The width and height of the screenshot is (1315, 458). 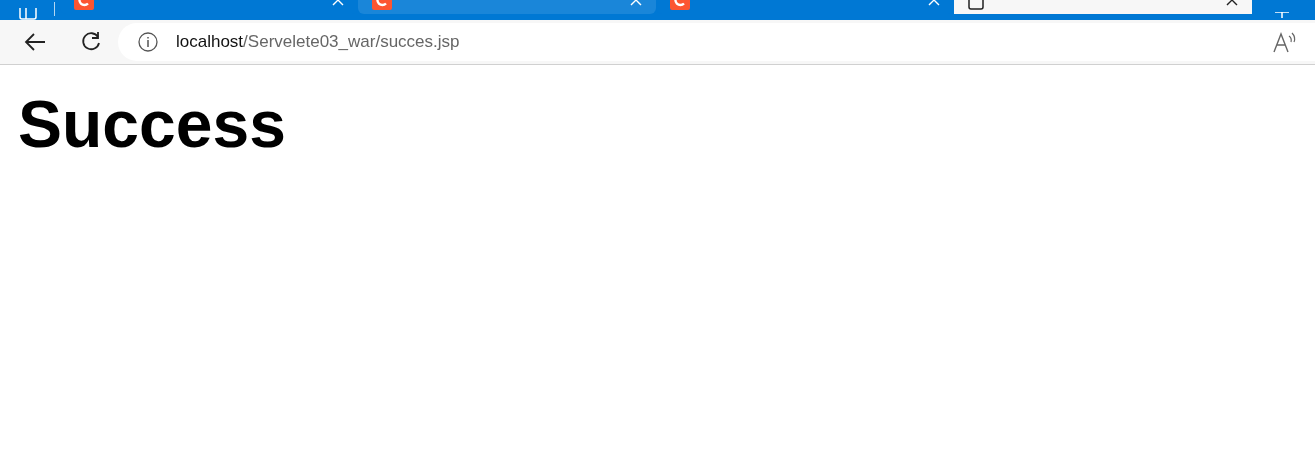 What do you see at coordinates (91, 42) in the screenshot?
I see `refresh-icon` at bounding box center [91, 42].